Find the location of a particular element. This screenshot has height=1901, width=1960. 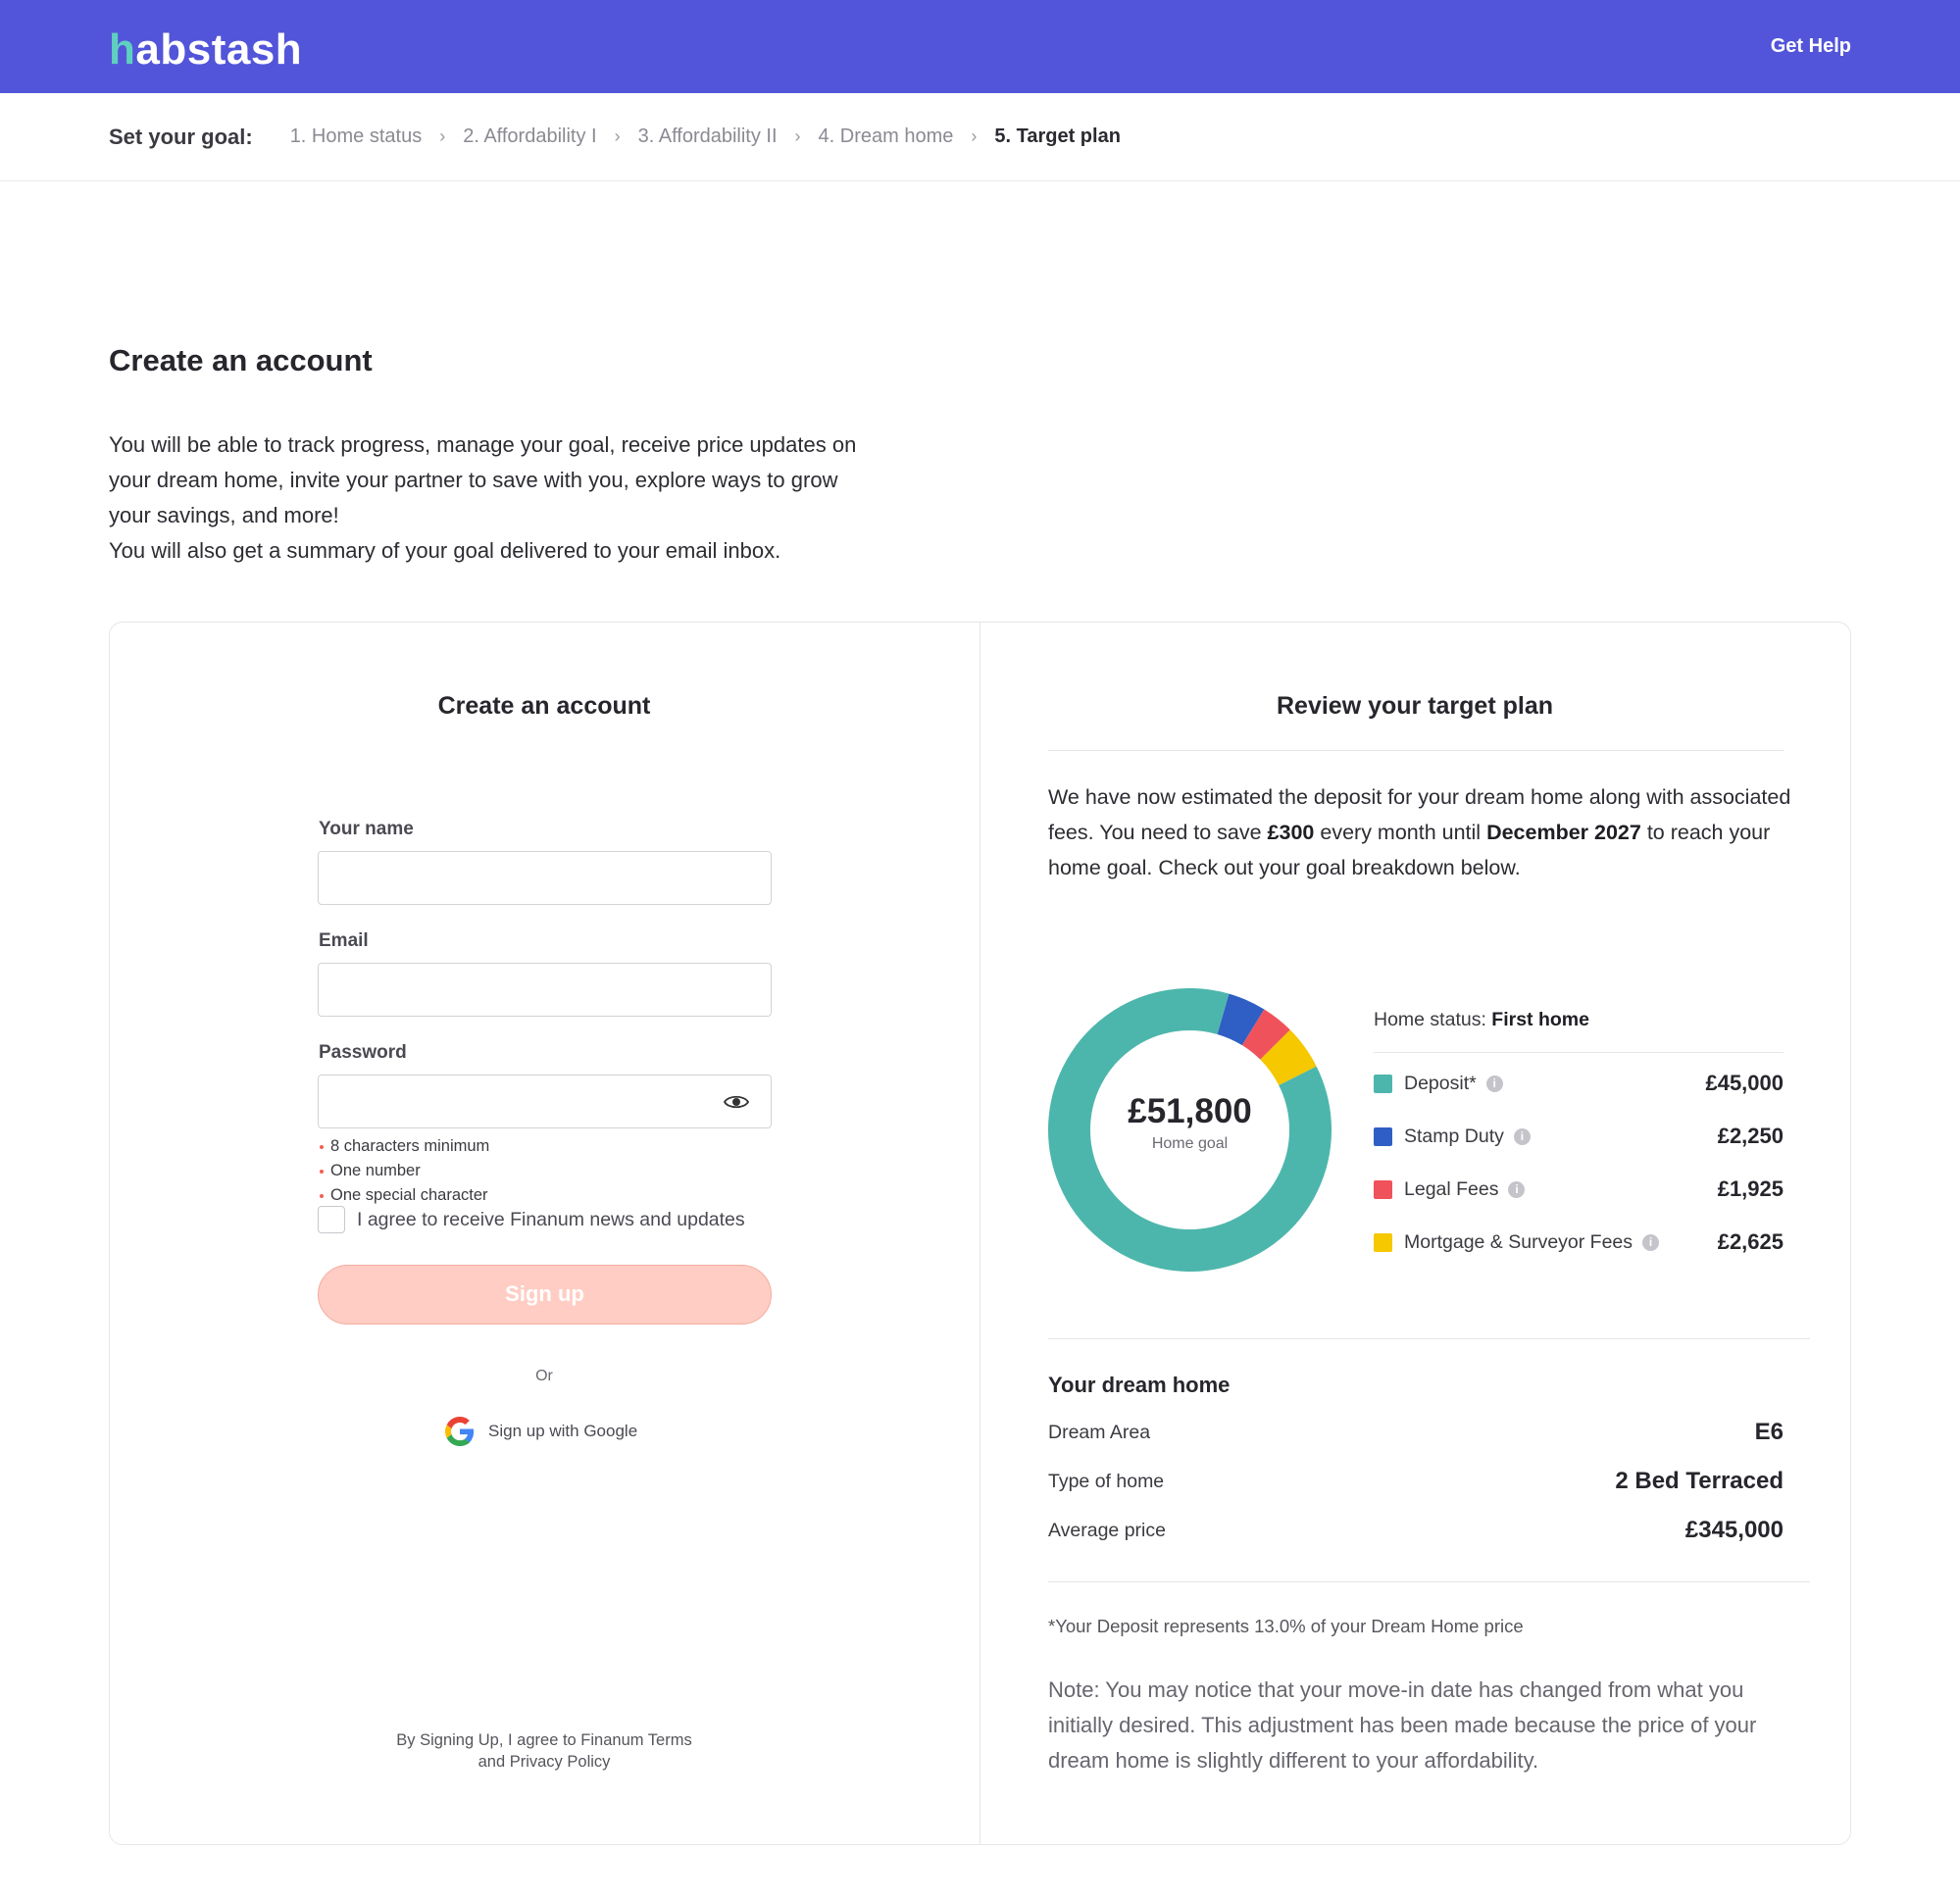

step-affordability-1: 2. Affordability I is located at coordinates (529, 136).